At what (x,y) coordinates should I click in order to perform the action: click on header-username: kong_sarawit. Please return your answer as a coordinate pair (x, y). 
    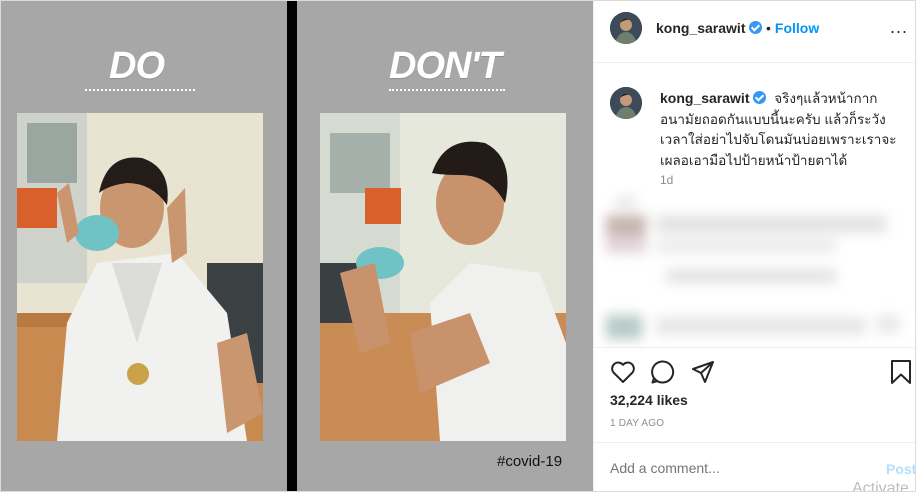
    Looking at the image, I should click on (709, 28).